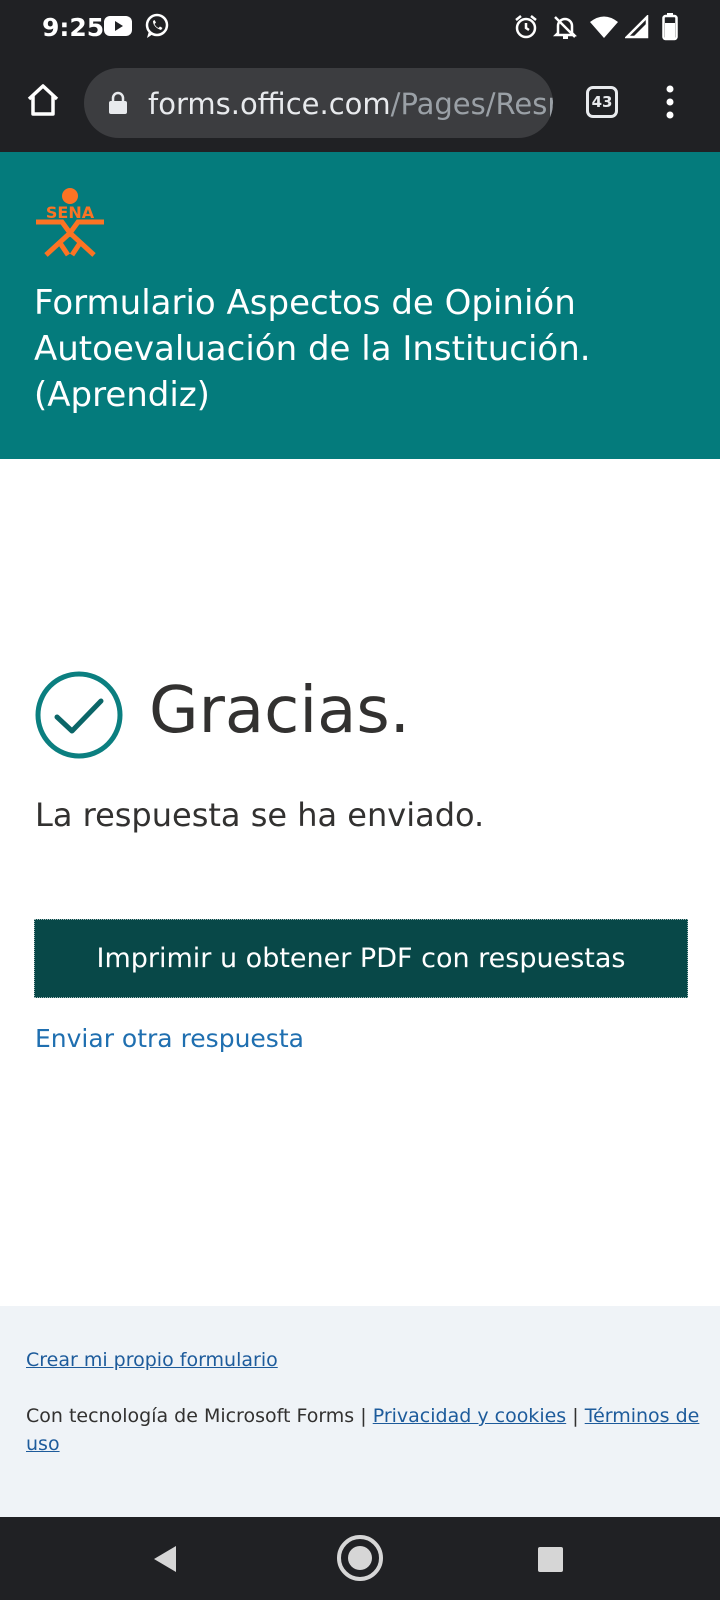 Image resolution: width=720 pixels, height=1600 pixels. I want to click on status-time: 9:25, so click(73, 27).